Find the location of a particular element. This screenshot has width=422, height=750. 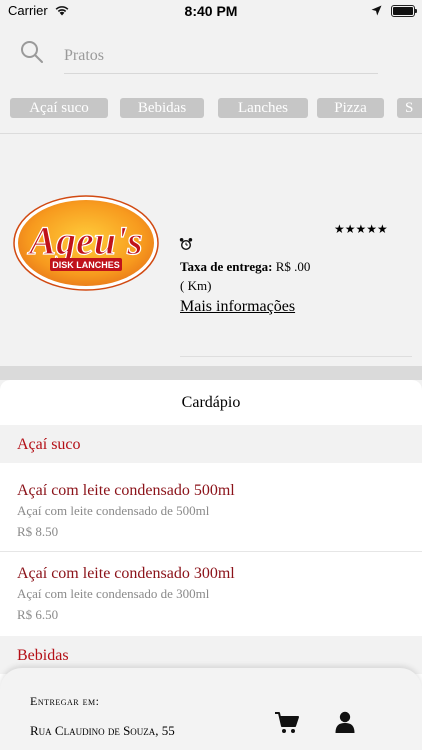

section-title: Açaí suco is located at coordinates (49, 444).